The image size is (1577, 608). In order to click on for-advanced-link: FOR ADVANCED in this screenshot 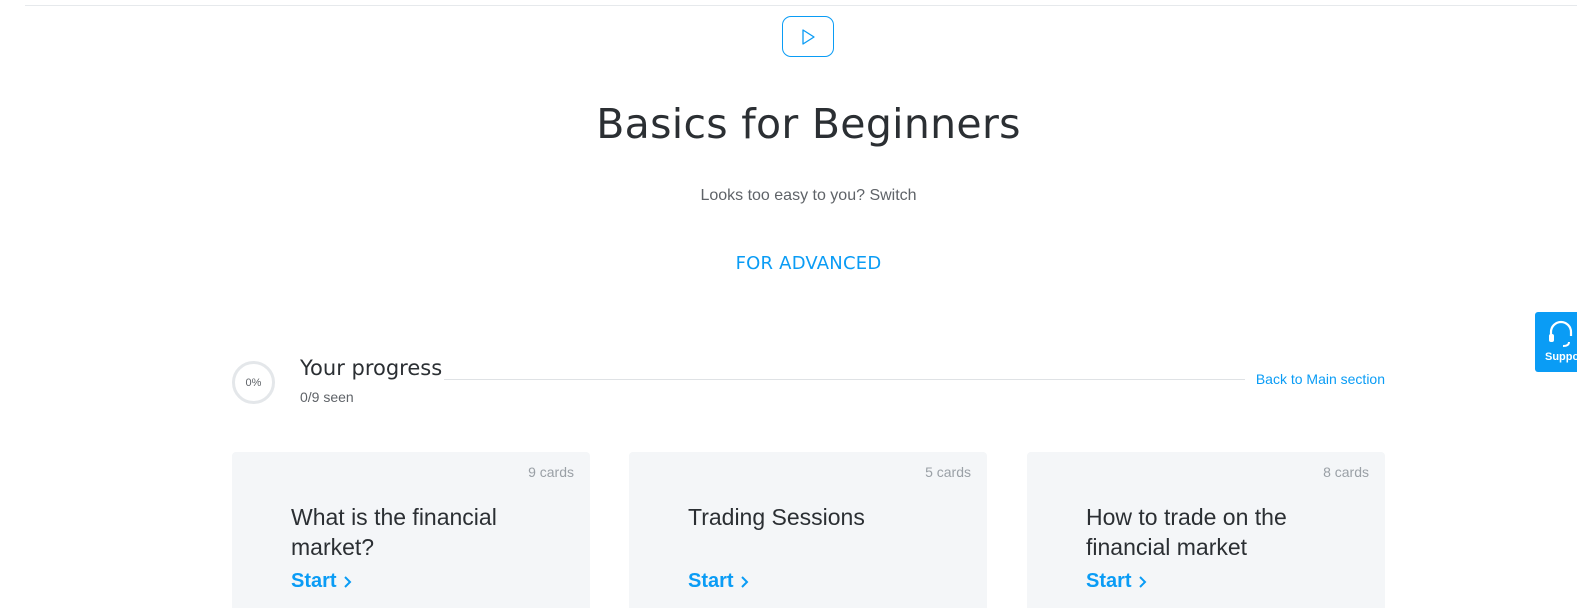, I will do `click(809, 263)`.